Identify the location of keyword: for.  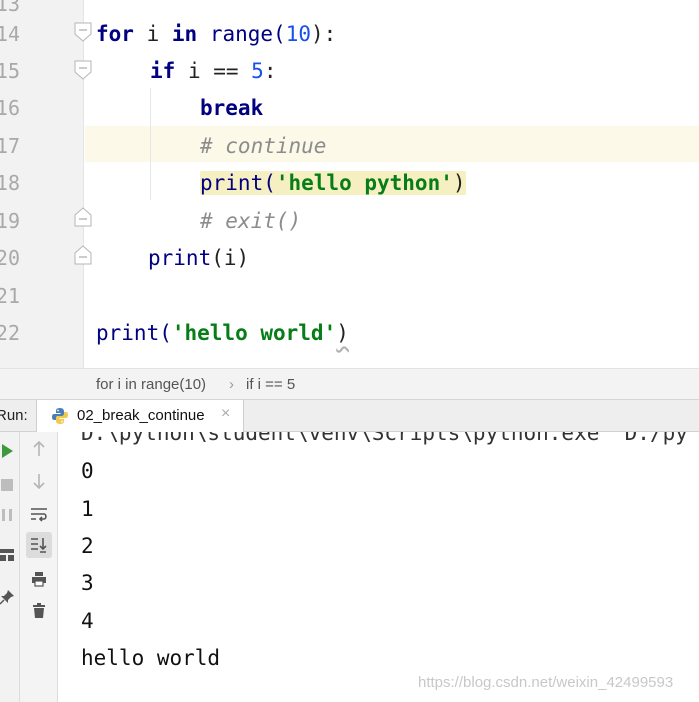
(115, 34).